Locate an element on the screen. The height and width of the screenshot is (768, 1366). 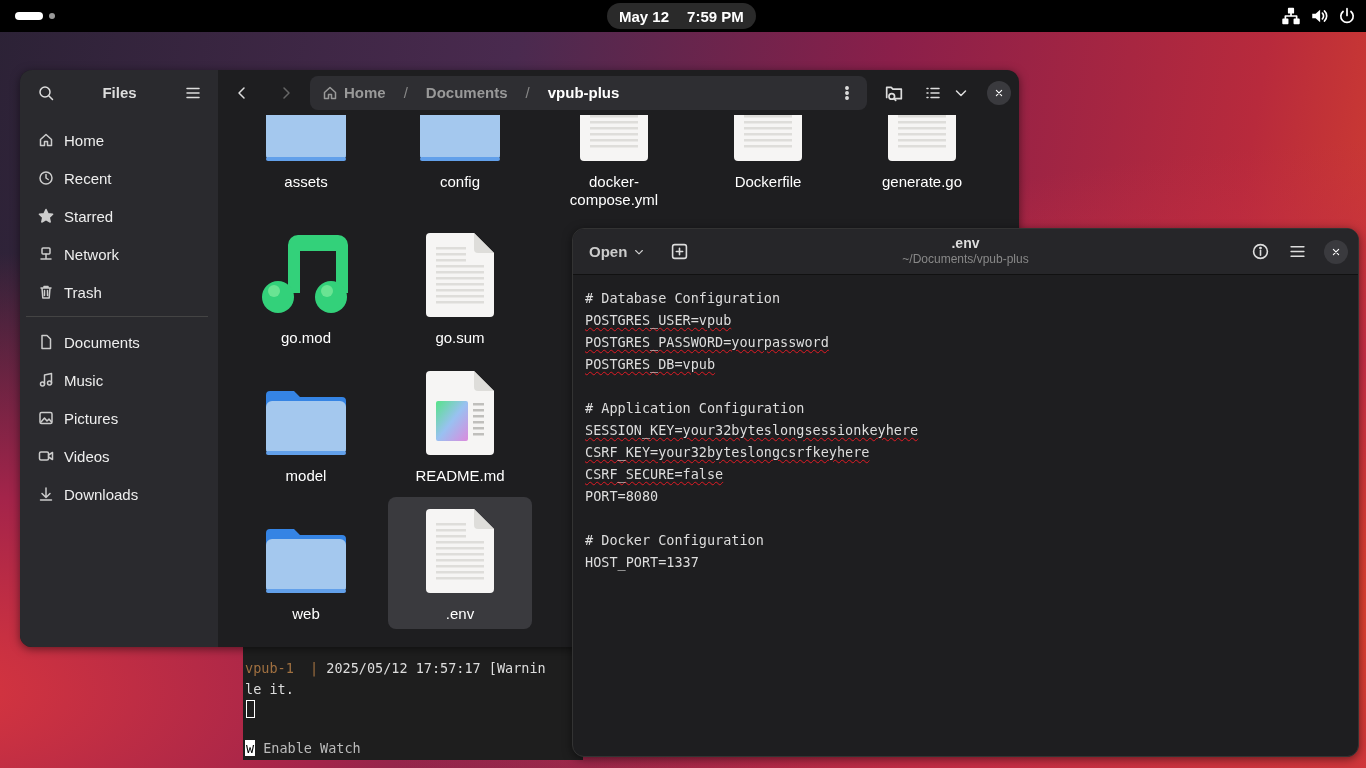
sidebar-item: Recent is located at coordinates (119, 178).